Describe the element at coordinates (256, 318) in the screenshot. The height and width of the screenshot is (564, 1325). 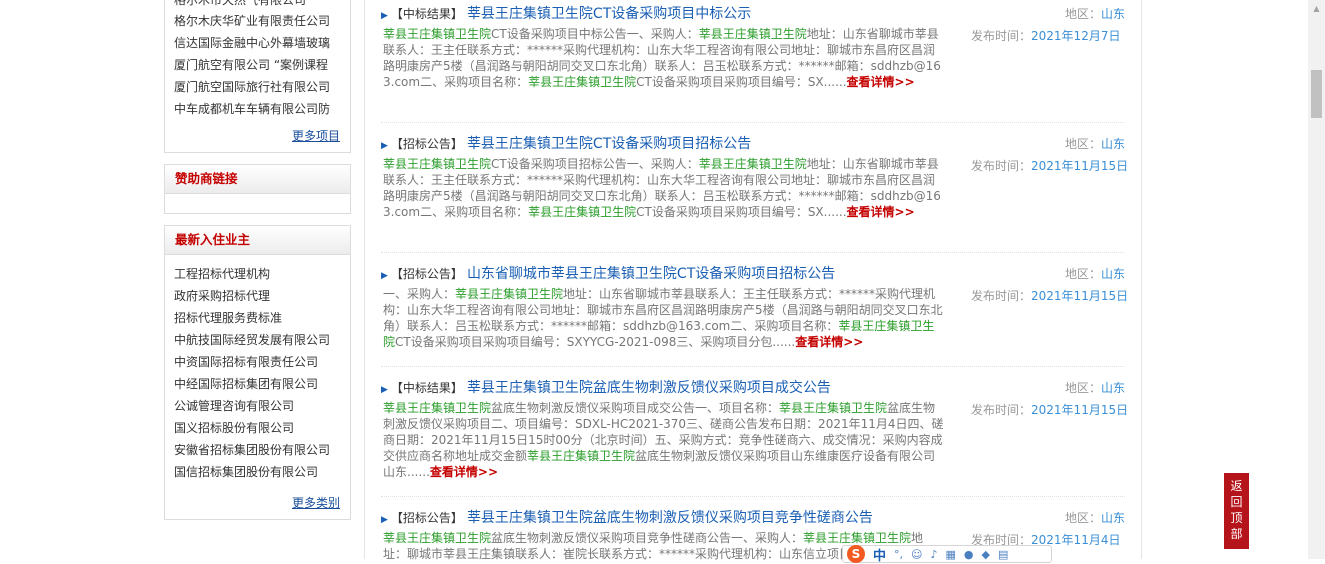
I see `list-item: 招标代理服务费标准` at that location.